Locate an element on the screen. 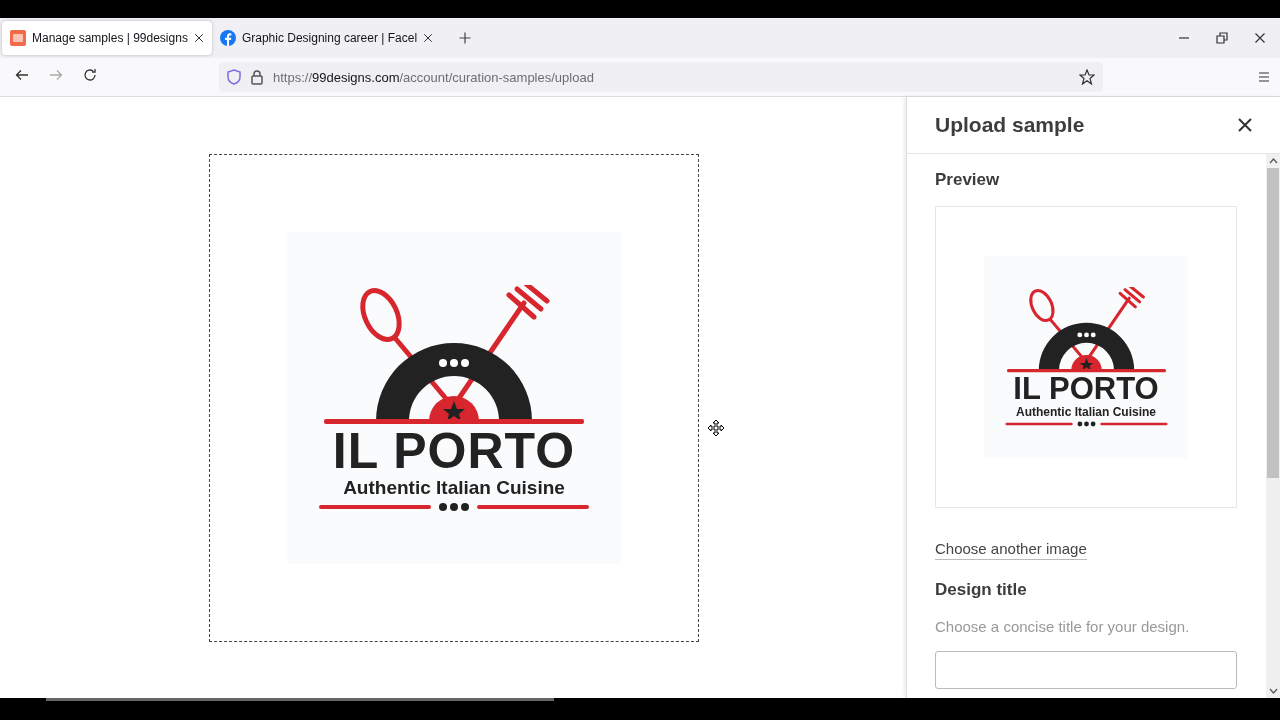 This screenshot has height=720, width=1280. url-text: https://99designs.com/account/curation-samples/upload is located at coordinates (433, 77).